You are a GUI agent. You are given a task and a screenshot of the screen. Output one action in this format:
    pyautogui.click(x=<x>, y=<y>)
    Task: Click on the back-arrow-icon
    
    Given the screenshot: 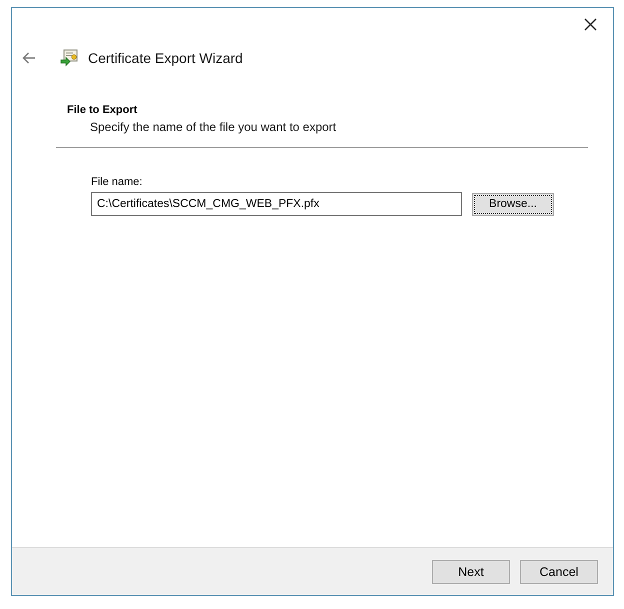 What is the action you would take?
    pyautogui.click(x=29, y=58)
    